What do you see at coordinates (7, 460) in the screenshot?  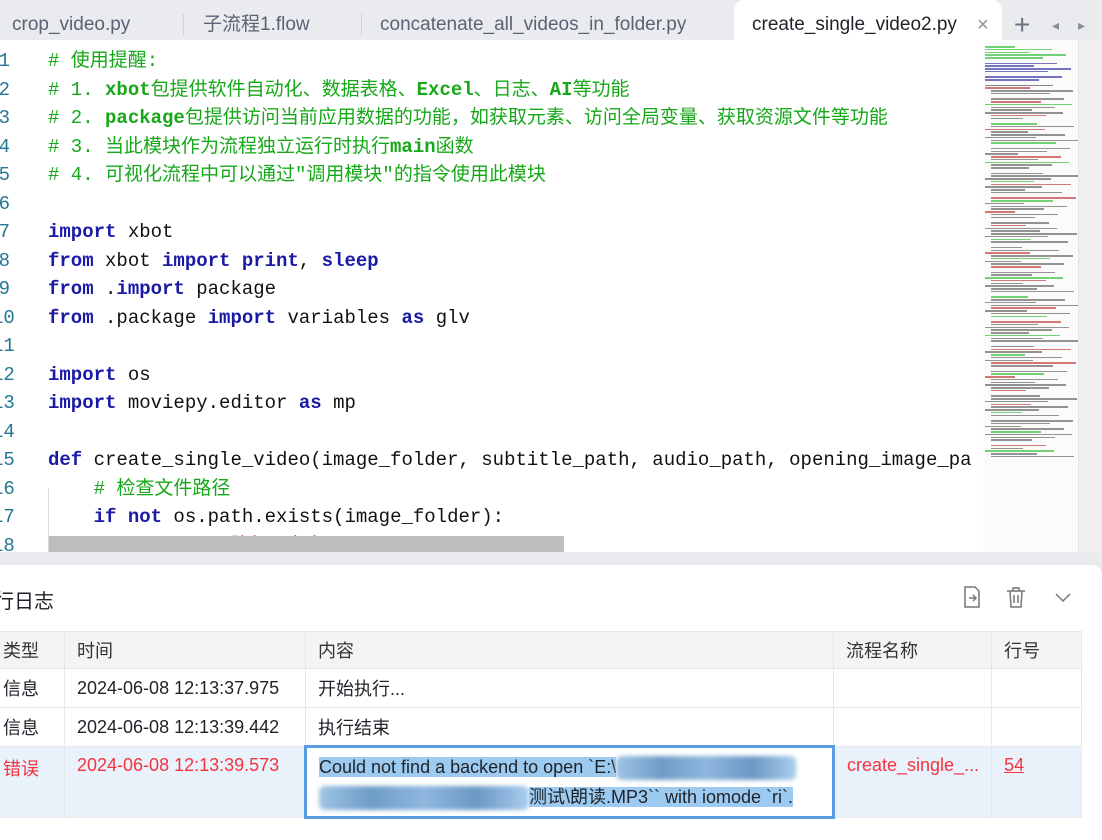 I see `line-number: 15` at bounding box center [7, 460].